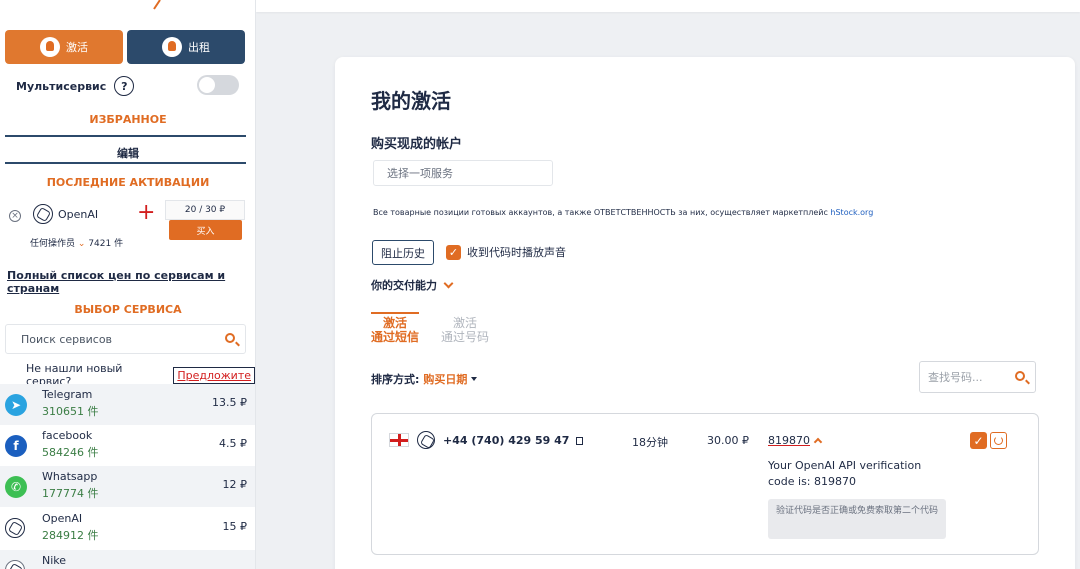 Image resolution: width=1080 pixels, height=569 pixels. I want to click on verification-code: 819870, so click(789, 440).